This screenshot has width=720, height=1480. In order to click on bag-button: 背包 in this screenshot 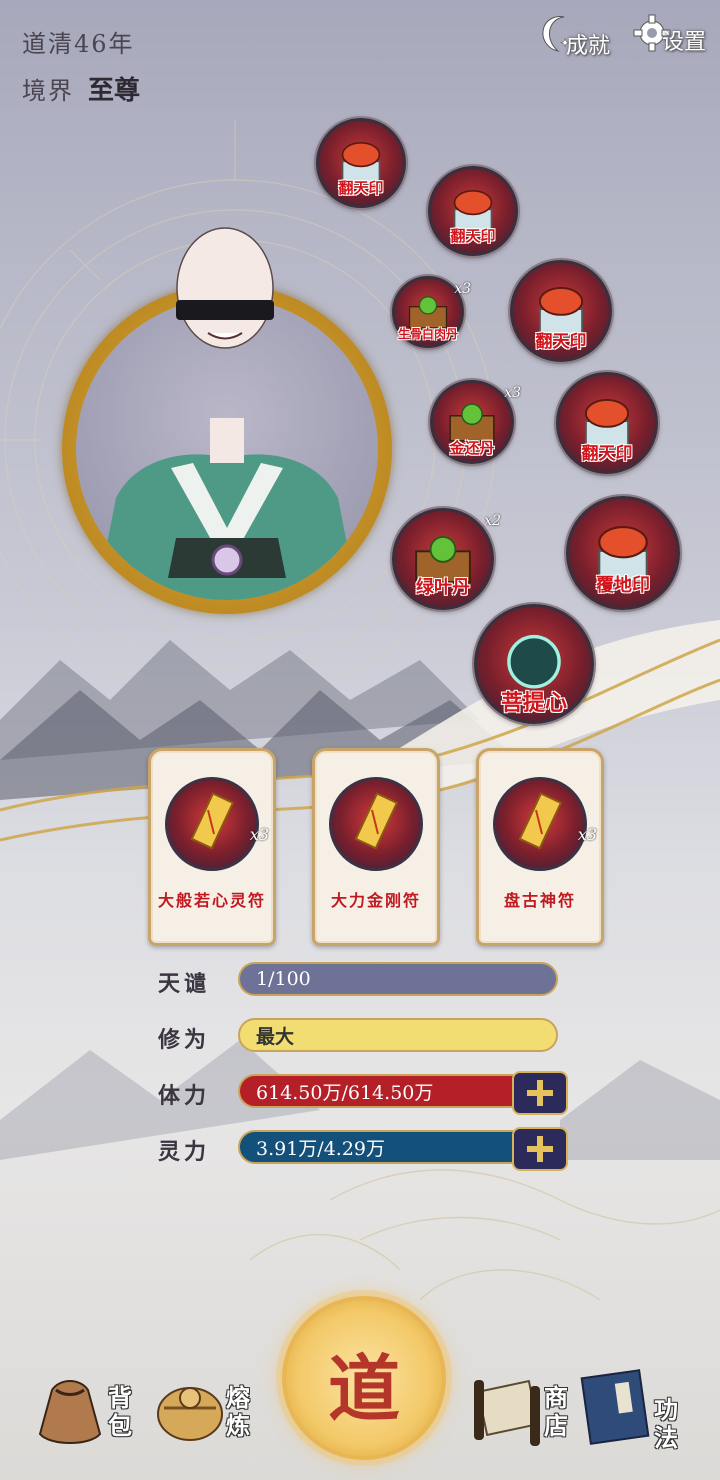, I will do `click(85, 1413)`.